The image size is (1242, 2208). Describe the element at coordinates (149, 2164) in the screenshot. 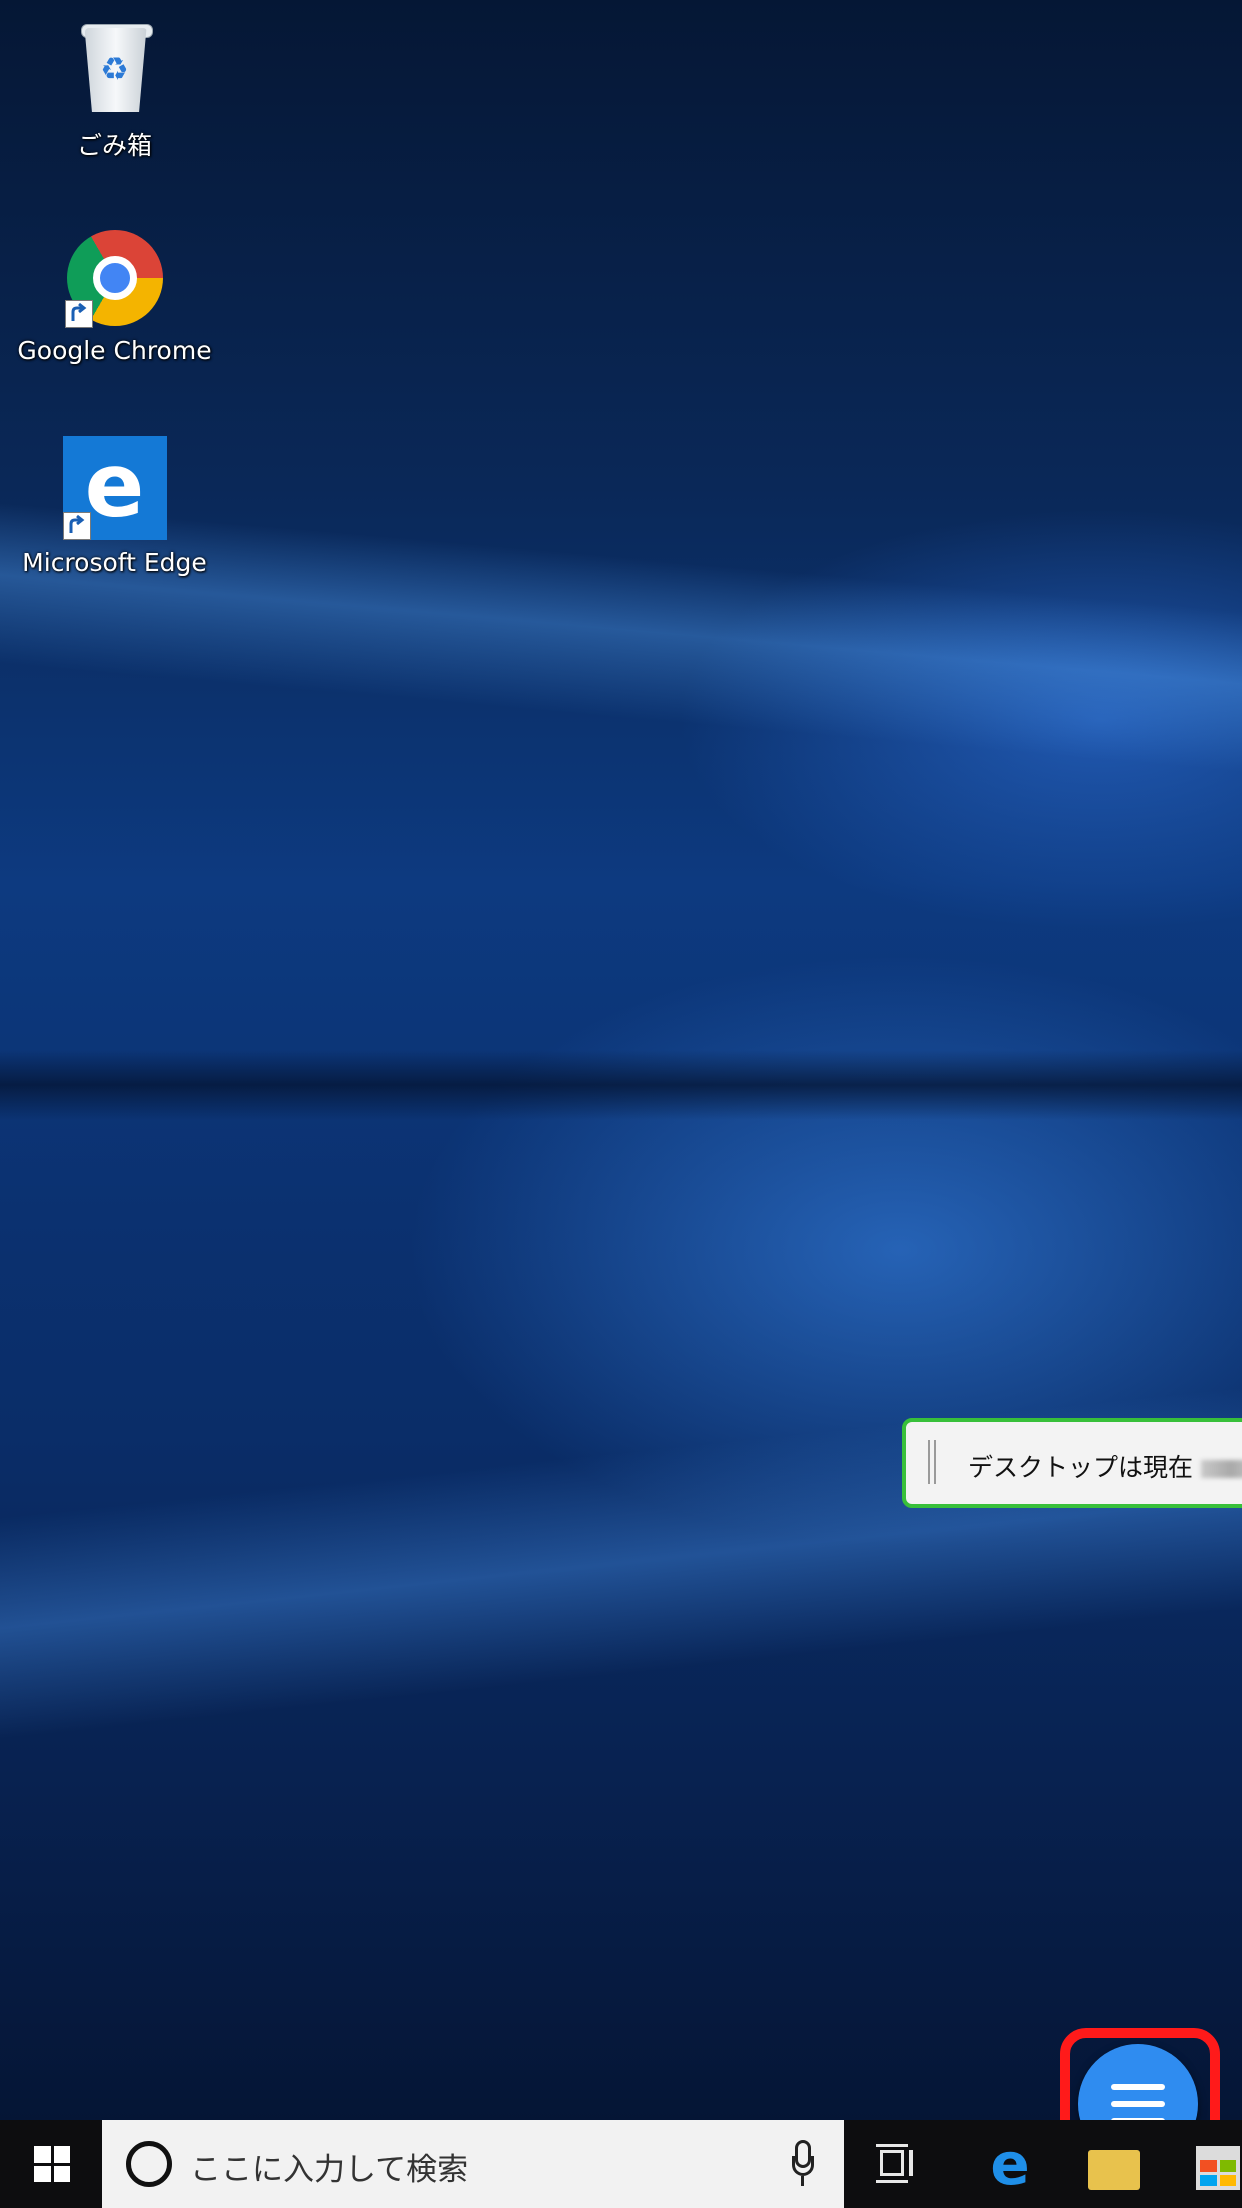

I see `cortana-icon` at that location.